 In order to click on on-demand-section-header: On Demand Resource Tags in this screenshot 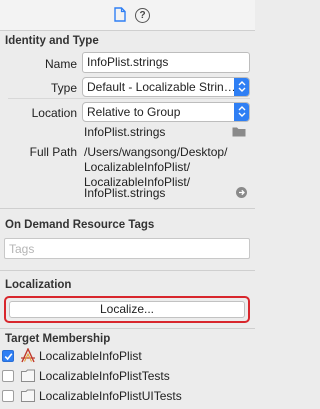, I will do `click(80, 225)`.